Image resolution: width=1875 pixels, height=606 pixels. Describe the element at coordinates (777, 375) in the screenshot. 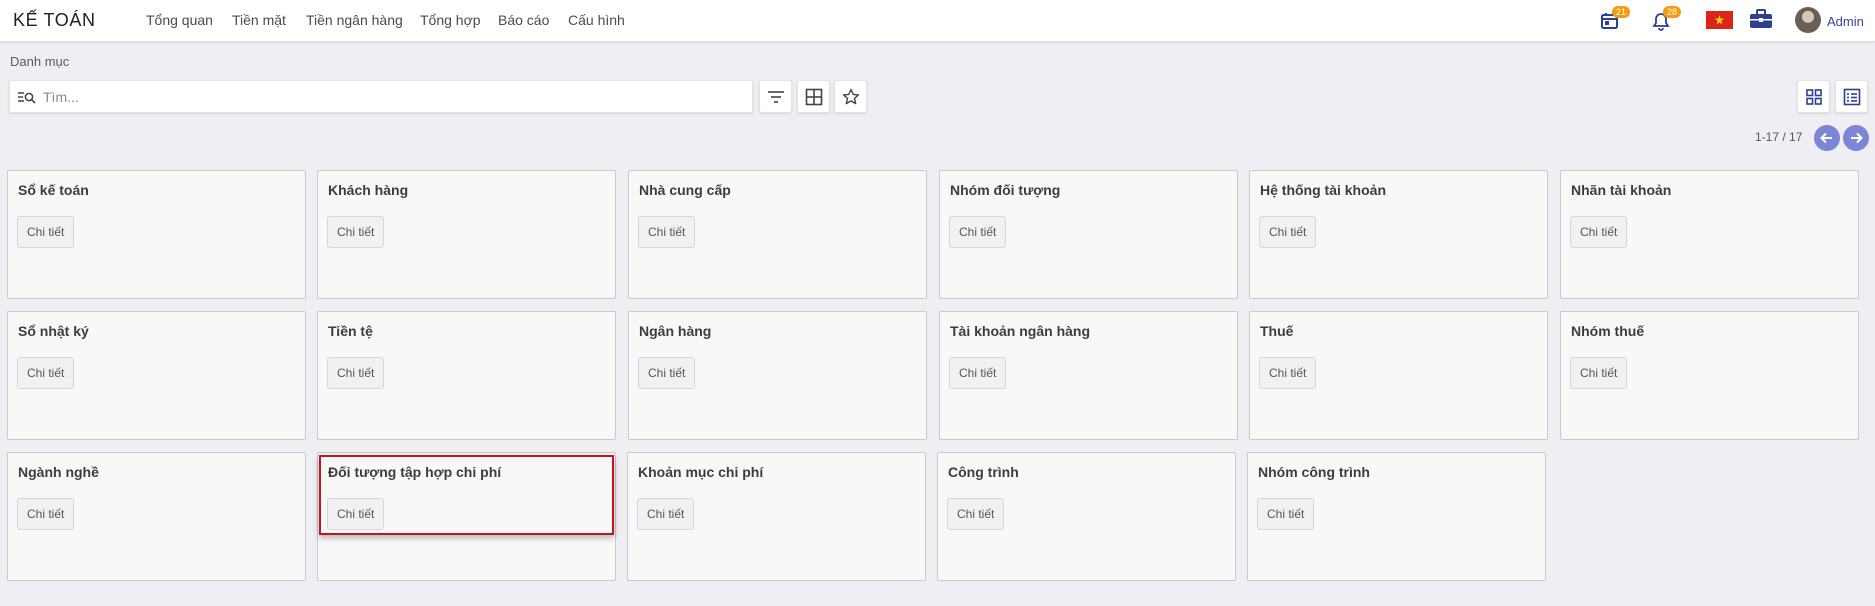

I see `card-ngan-hang: Ngân hàng Chi tiết` at that location.